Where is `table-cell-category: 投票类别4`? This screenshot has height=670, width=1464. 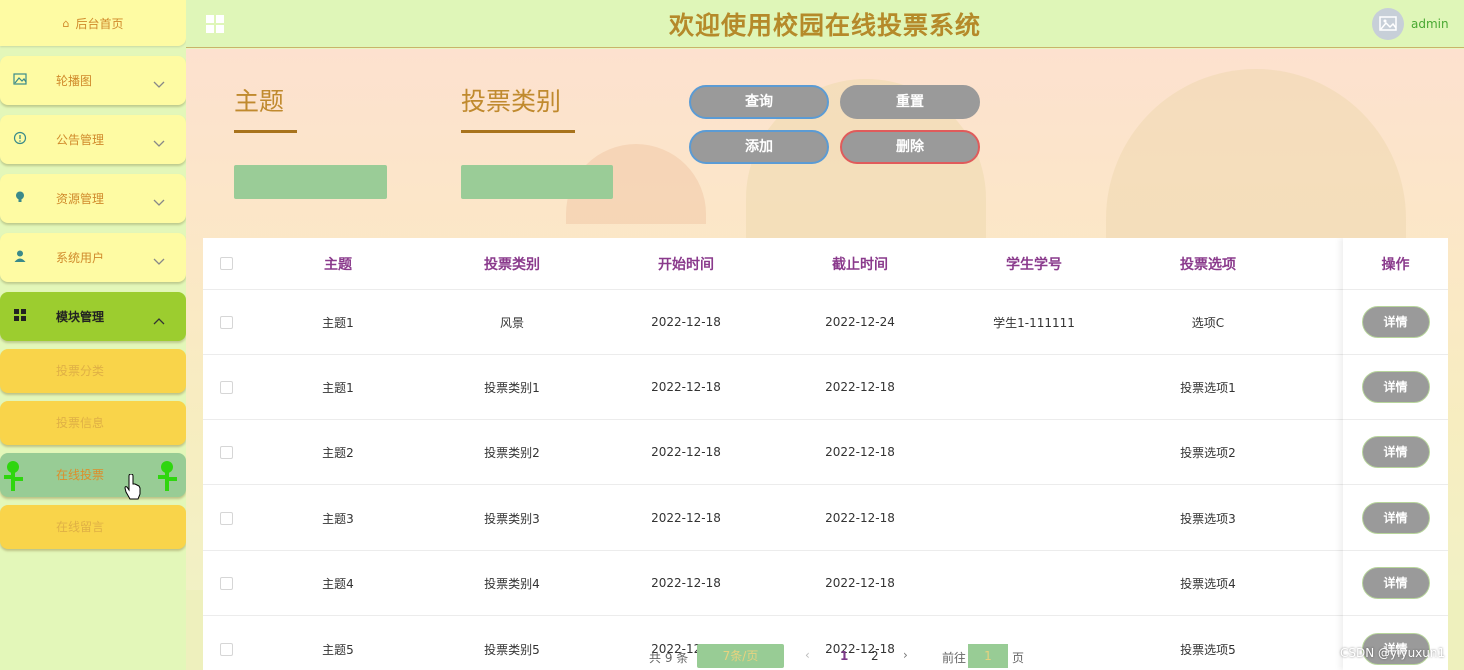 table-cell-category: 投票类别4 is located at coordinates (512, 583).